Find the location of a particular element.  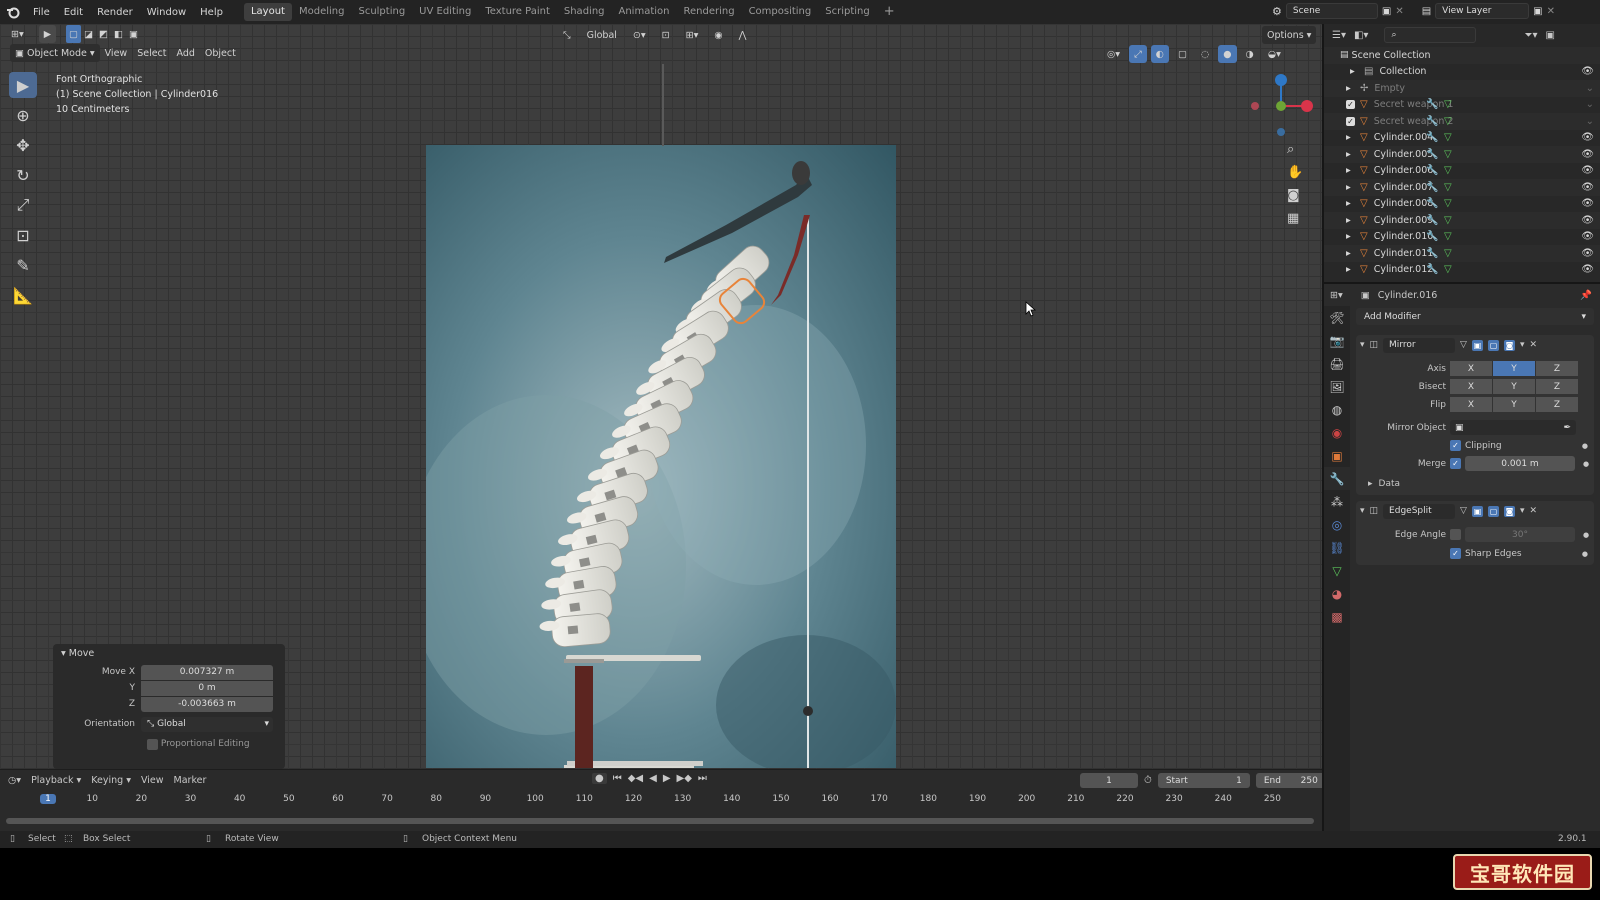

select-invert-icon: ◧ is located at coordinates (118, 34).